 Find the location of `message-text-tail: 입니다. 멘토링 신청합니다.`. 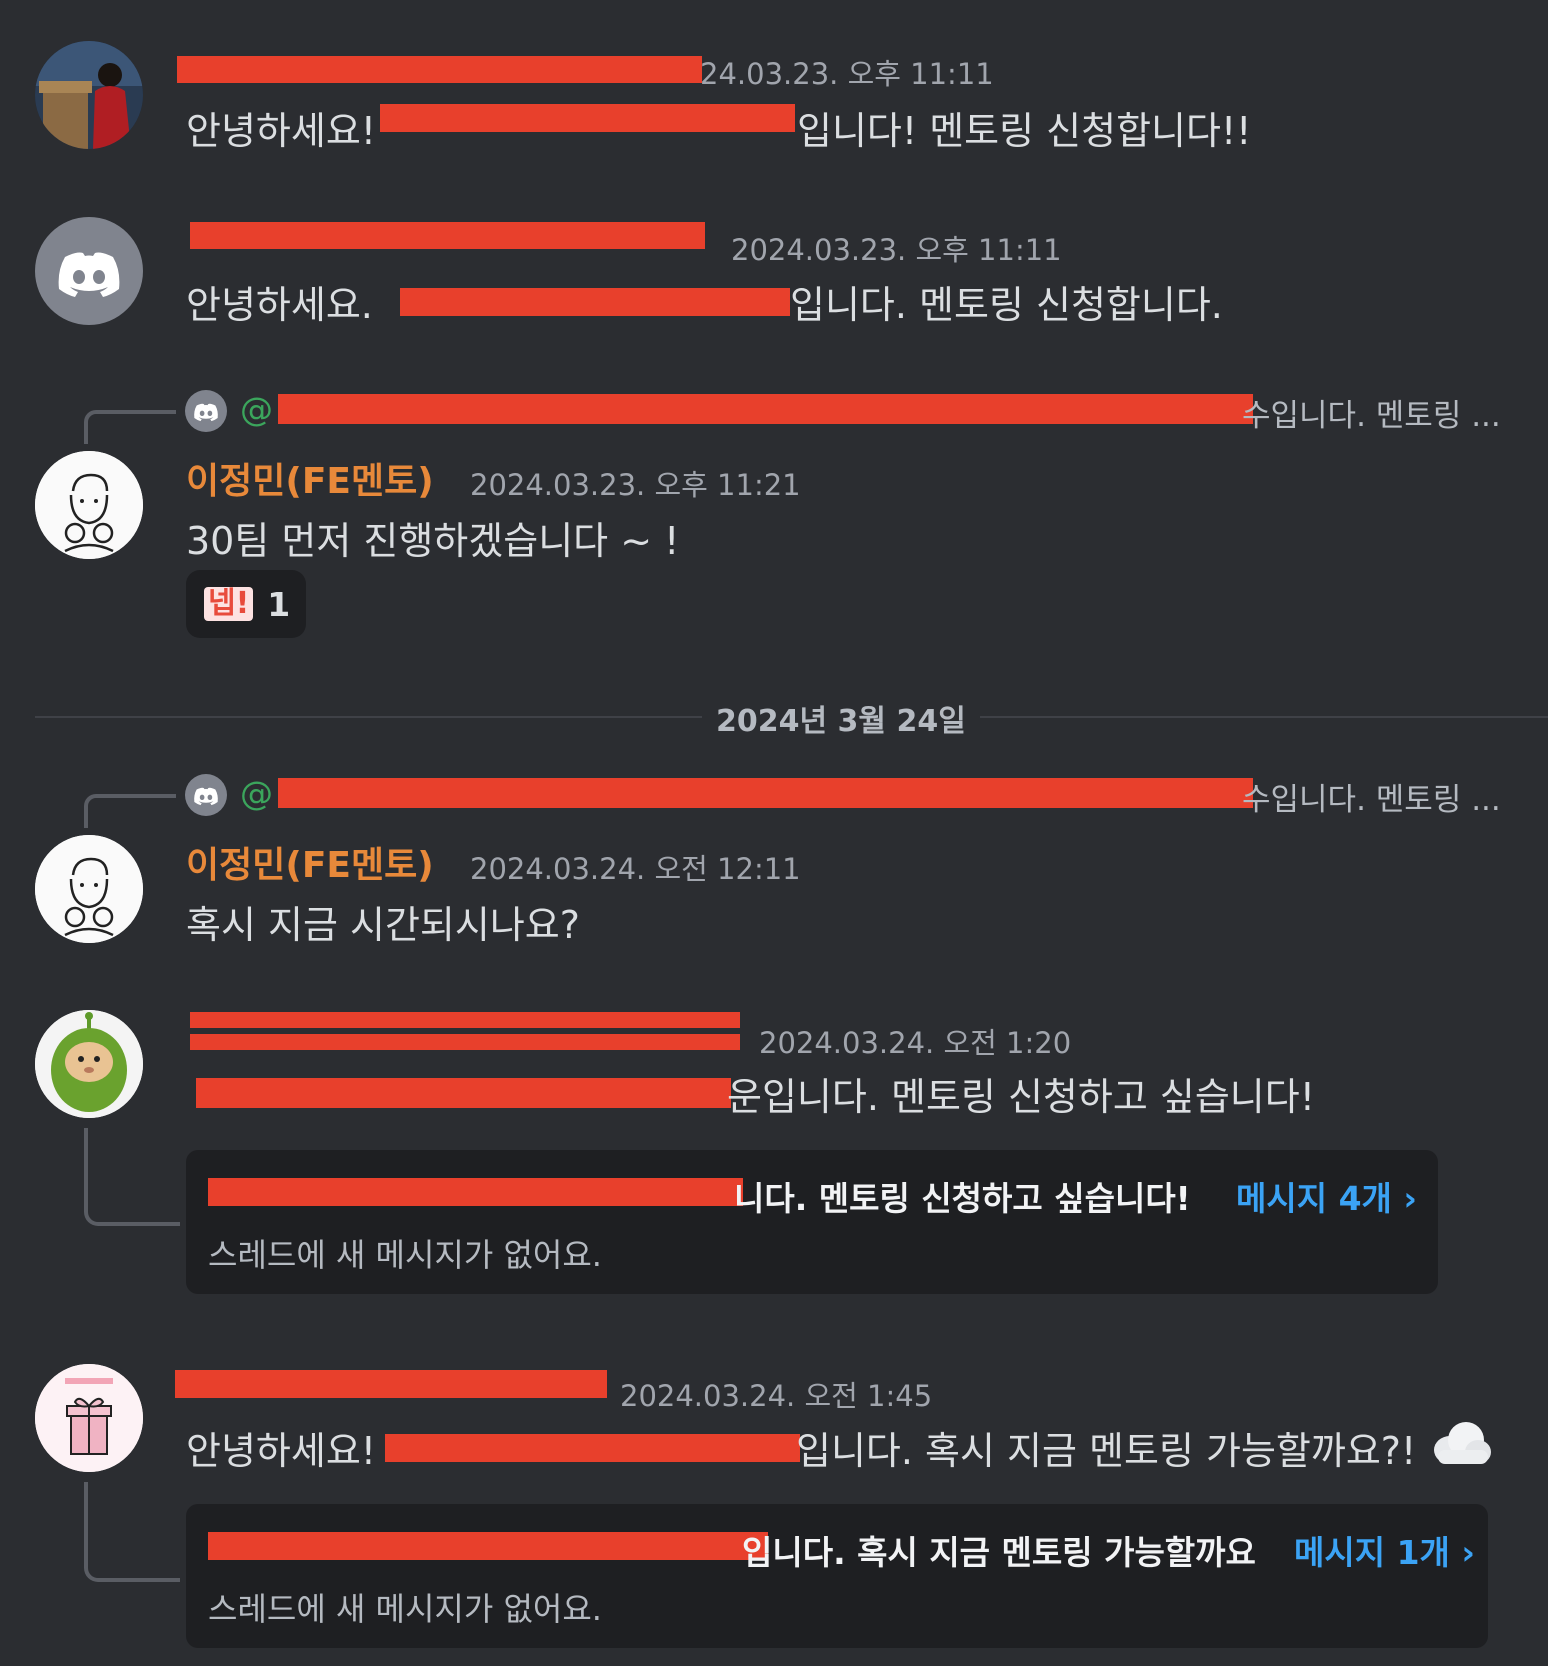

message-text-tail: 입니다. 멘토링 신청합니다. is located at coordinates (1006, 305).